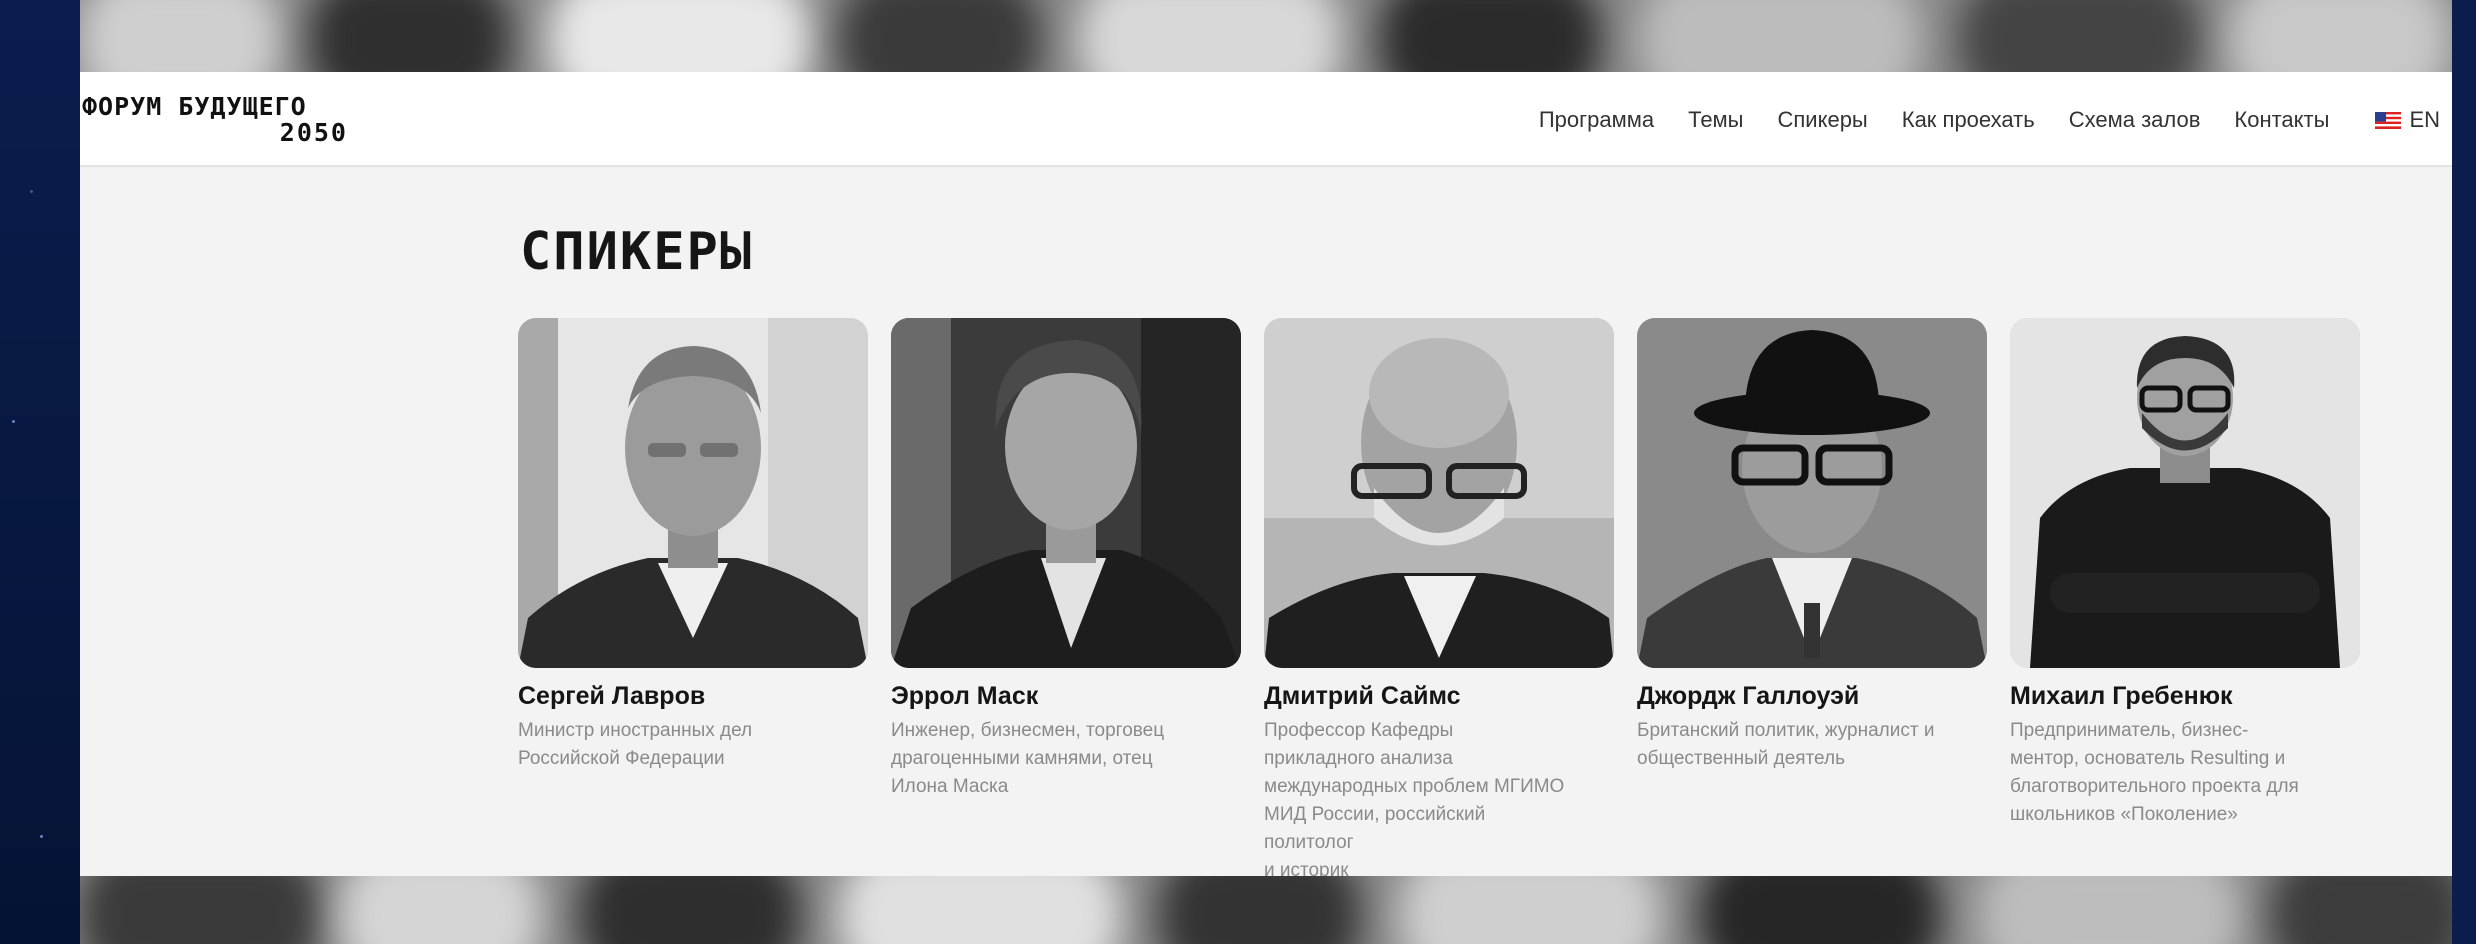 This screenshot has width=2476, height=944. What do you see at coordinates (612, 696) in the screenshot?
I see `speaker-name: Сергей Лавров` at bounding box center [612, 696].